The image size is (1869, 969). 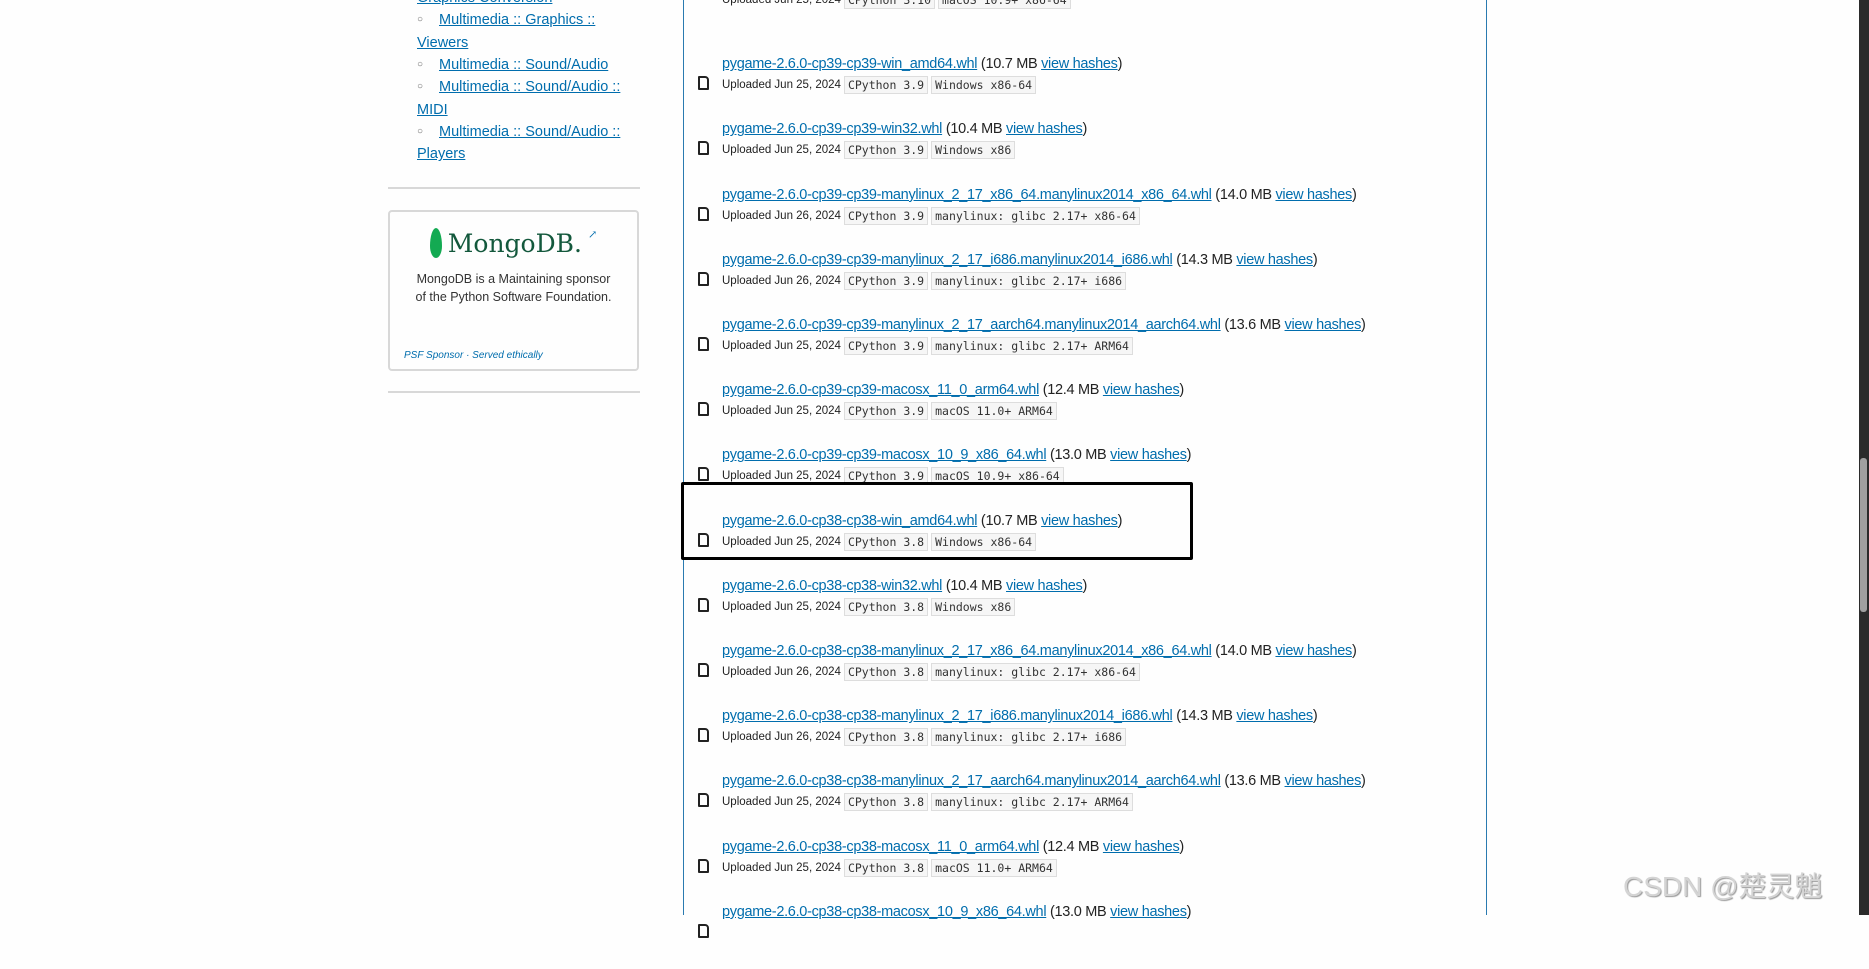 I want to click on logo-text: MongoDB., so click(x=514, y=243).